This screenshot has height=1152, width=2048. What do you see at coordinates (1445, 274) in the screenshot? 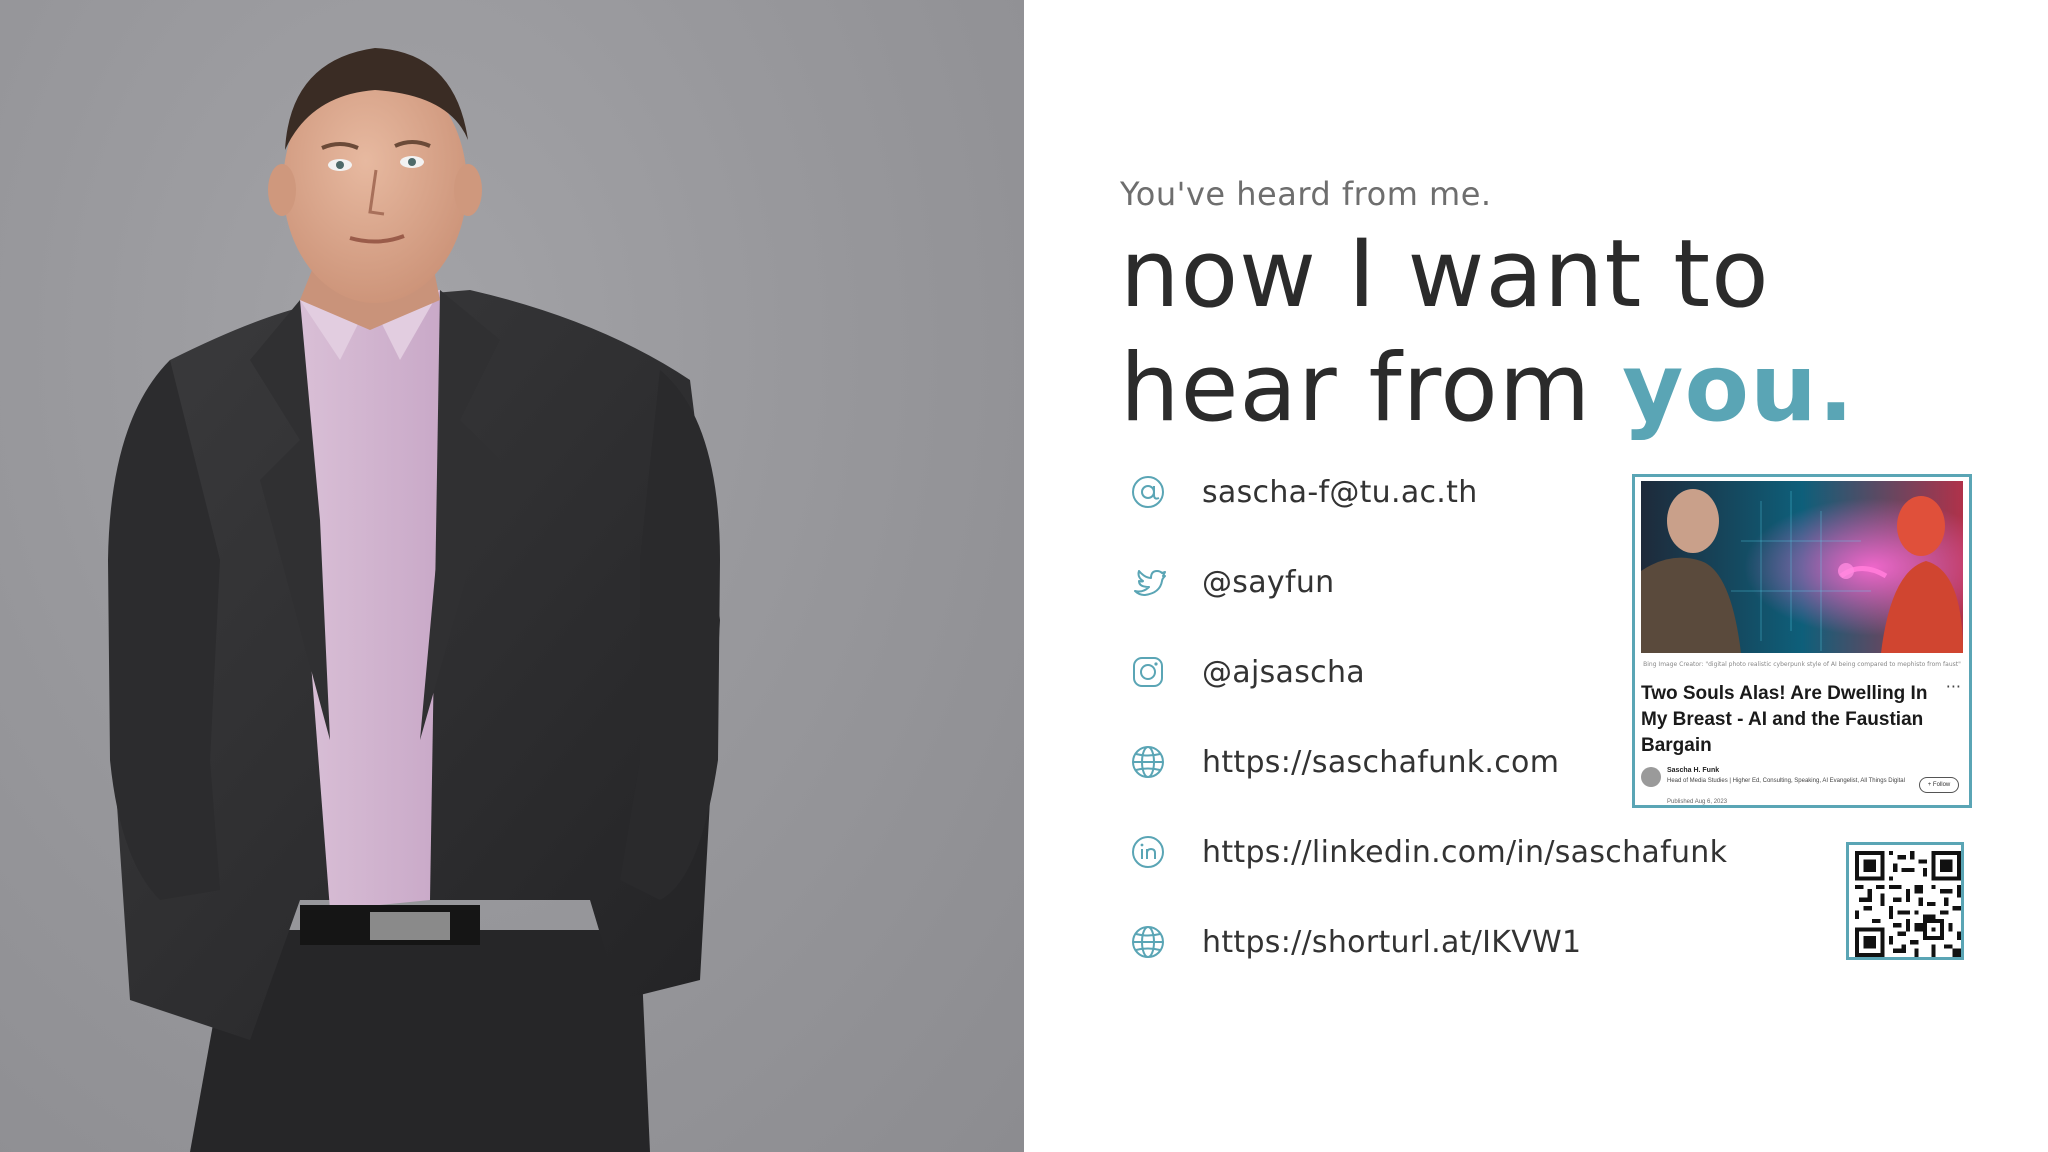
I see `headline-line-1: now I want to` at bounding box center [1445, 274].